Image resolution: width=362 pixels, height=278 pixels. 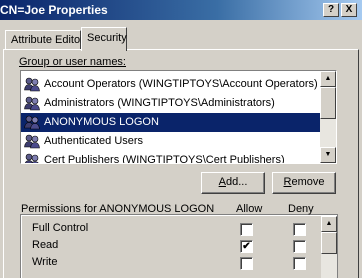 I want to click on permission-name: Full Control, so click(x=60, y=228).